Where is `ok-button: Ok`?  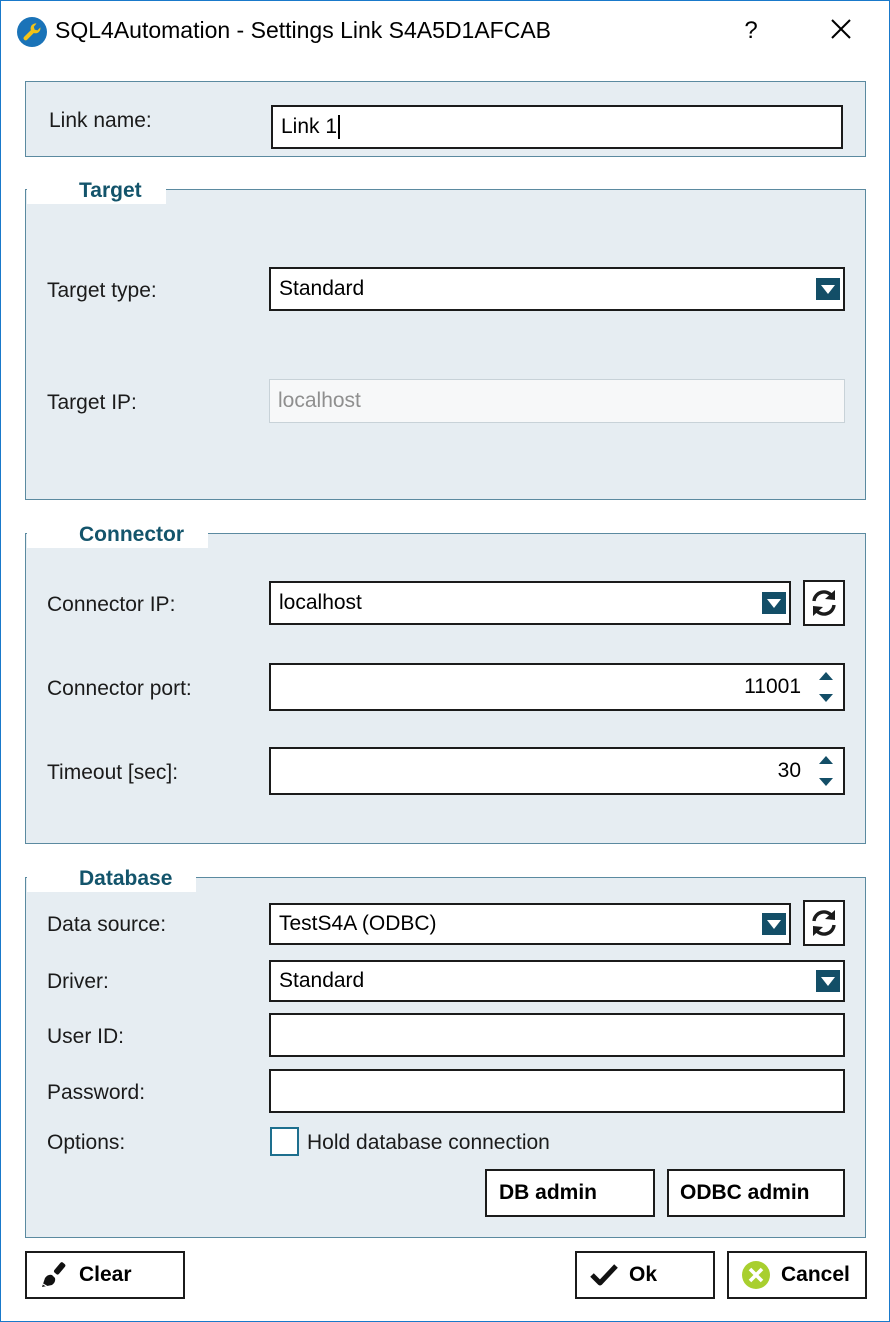
ok-button: Ok is located at coordinates (645, 1275).